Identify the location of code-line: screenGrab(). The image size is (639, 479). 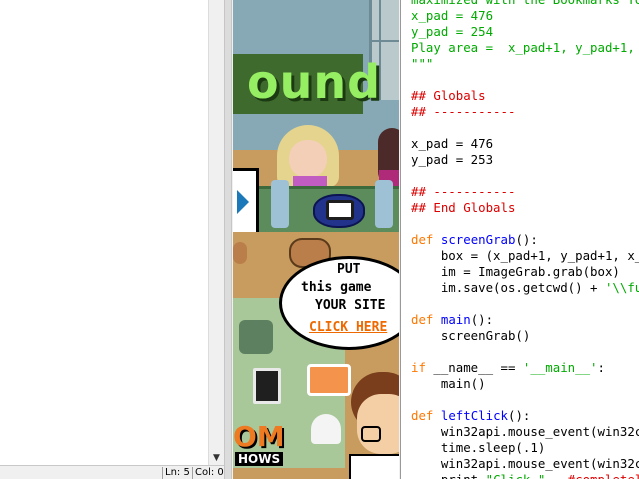
(525, 336).